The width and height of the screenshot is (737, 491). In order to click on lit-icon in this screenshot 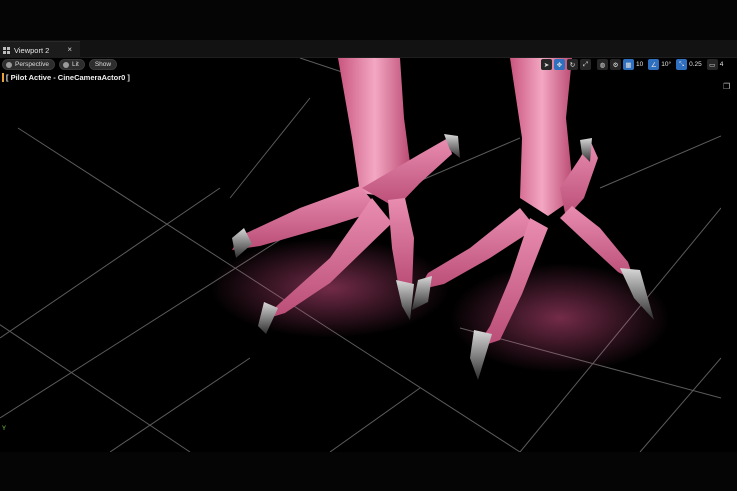, I will do `click(65, 64)`.